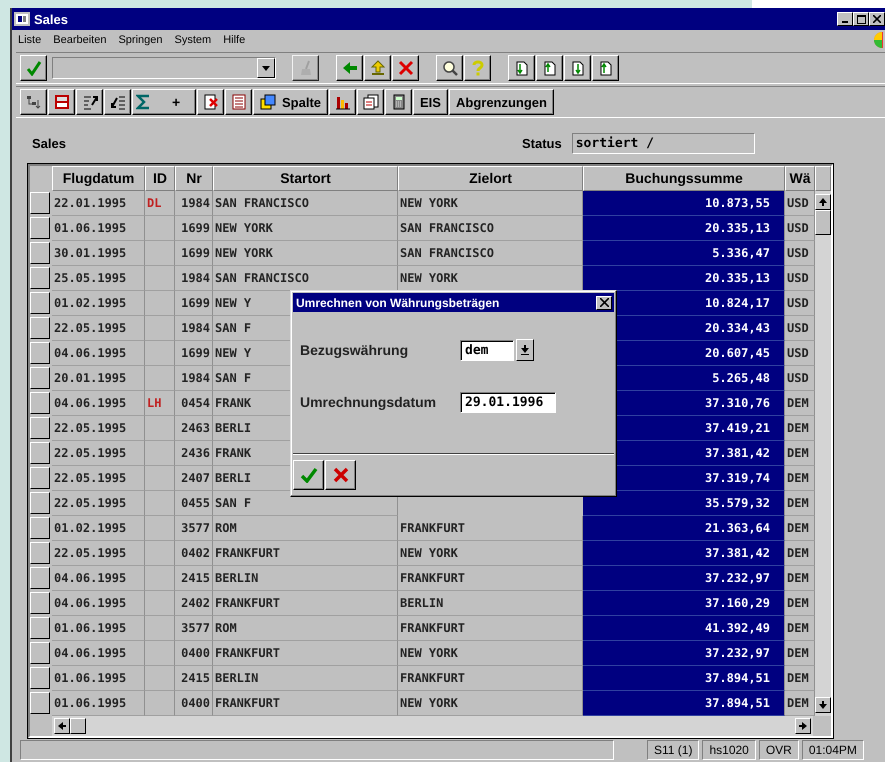 The height and width of the screenshot is (762, 885). What do you see at coordinates (160, 203) in the screenshot?
I see `airline-cell: DL` at bounding box center [160, 203].